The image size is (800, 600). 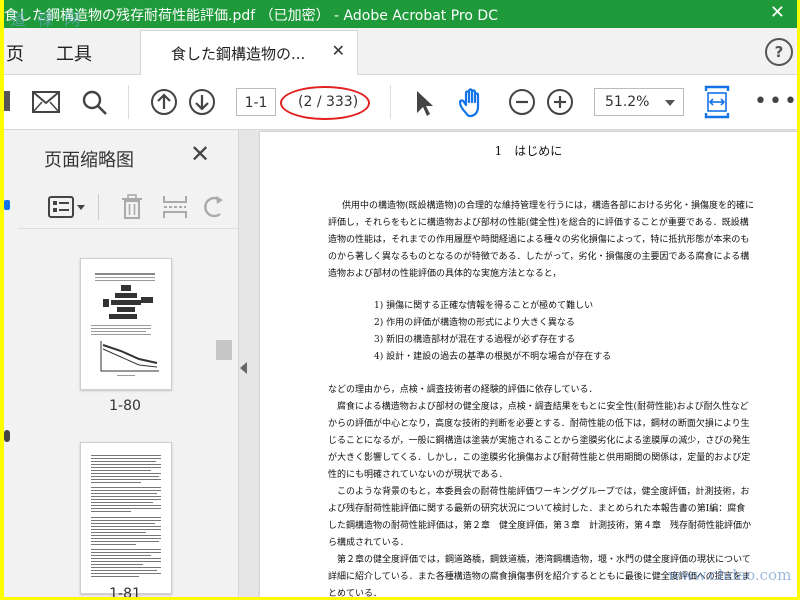 I want to click on chevron-down-icon, so click(x=670, y=103).